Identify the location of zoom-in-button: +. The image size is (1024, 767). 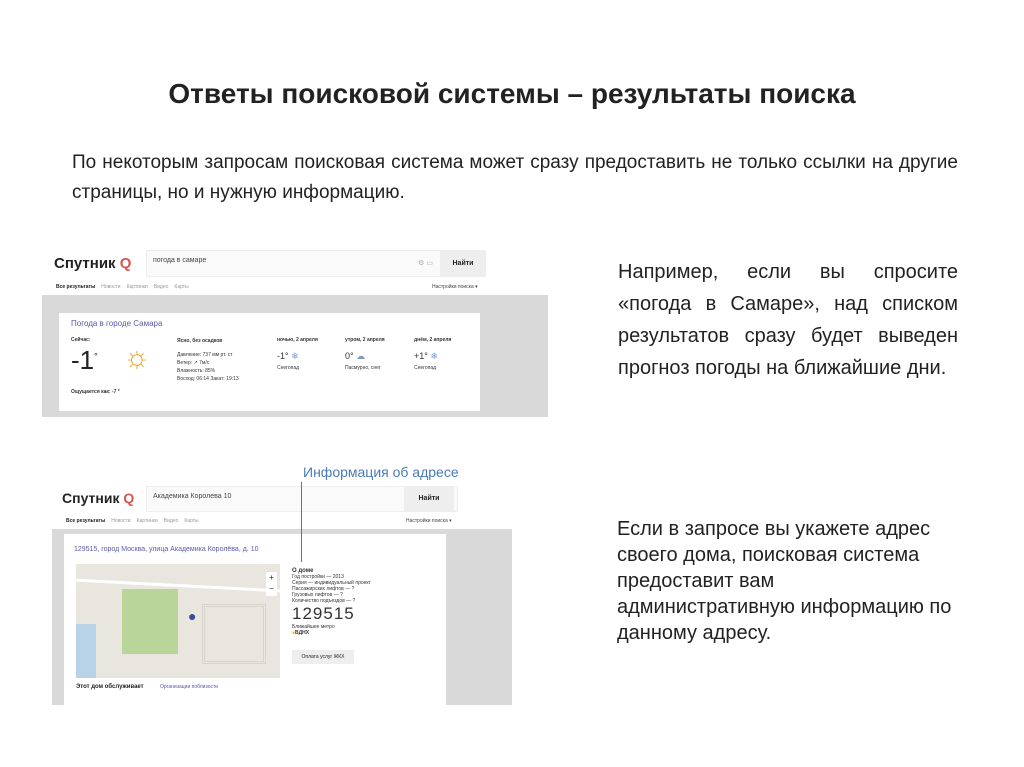
(271, 577).